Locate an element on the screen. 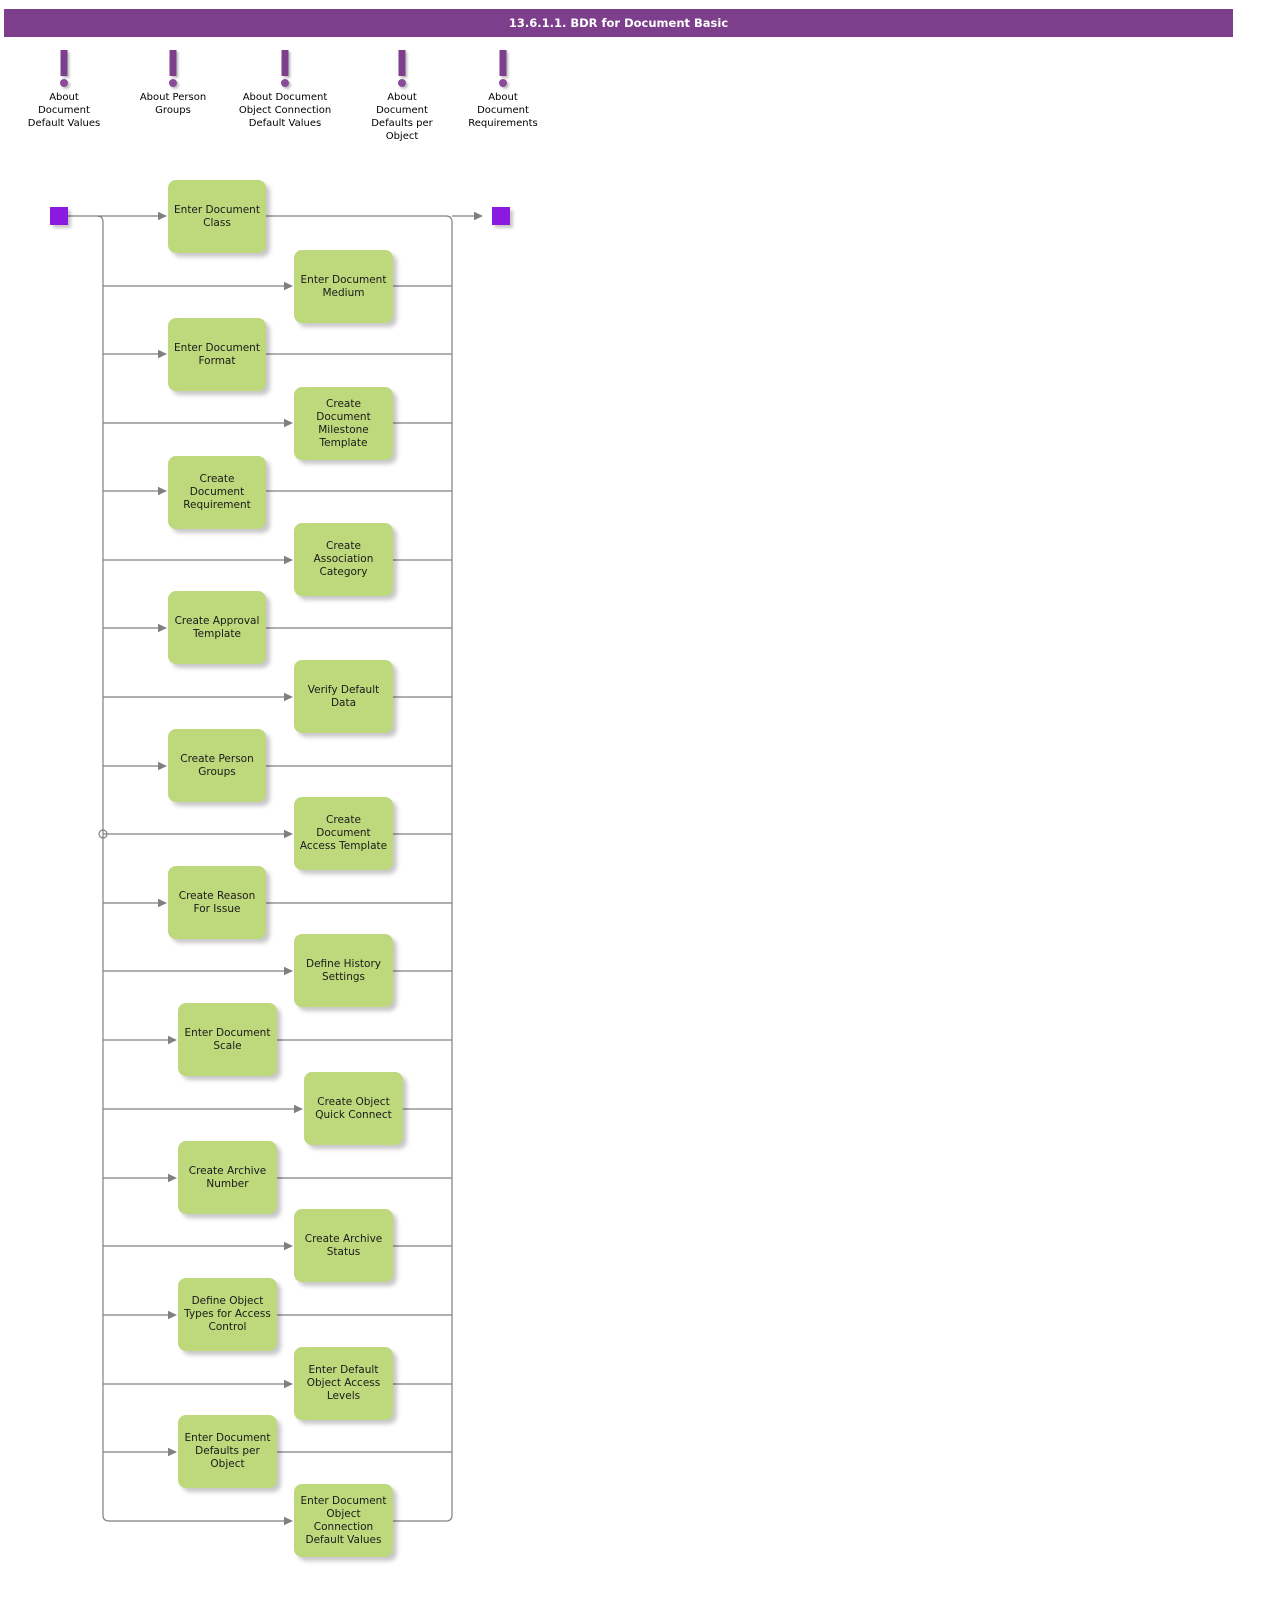 Image resolution: width=1280 pixels, height=1600 pixels. note-label: About Document Requirements is located at coordinates (503, 110).